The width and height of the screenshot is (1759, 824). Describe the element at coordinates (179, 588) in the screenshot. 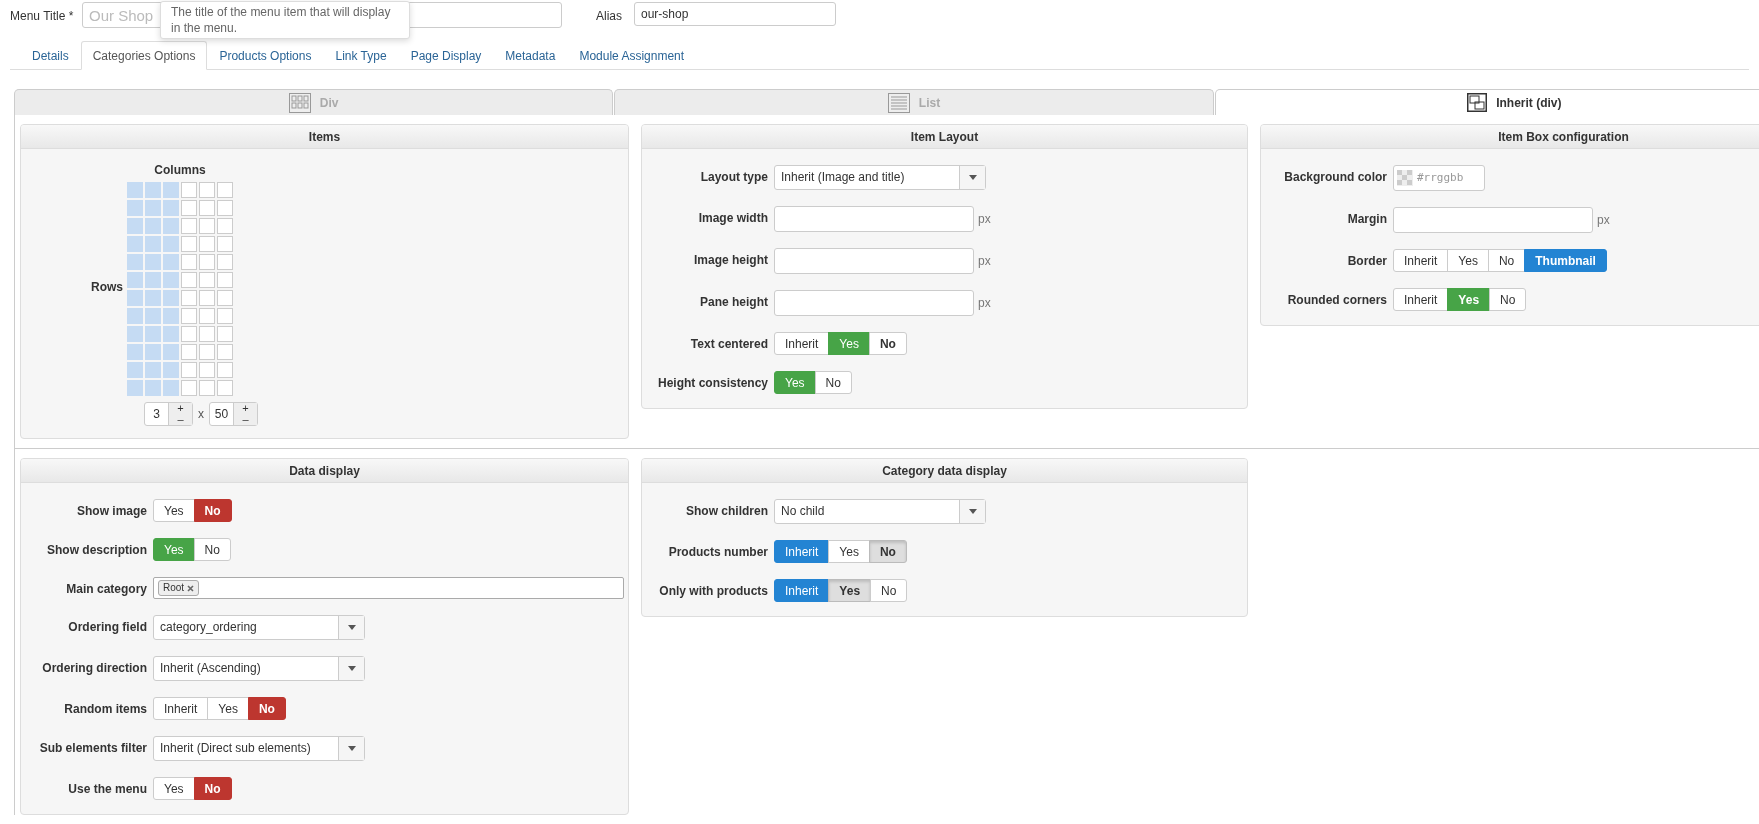

I see `tag-chip: Root` at that location.